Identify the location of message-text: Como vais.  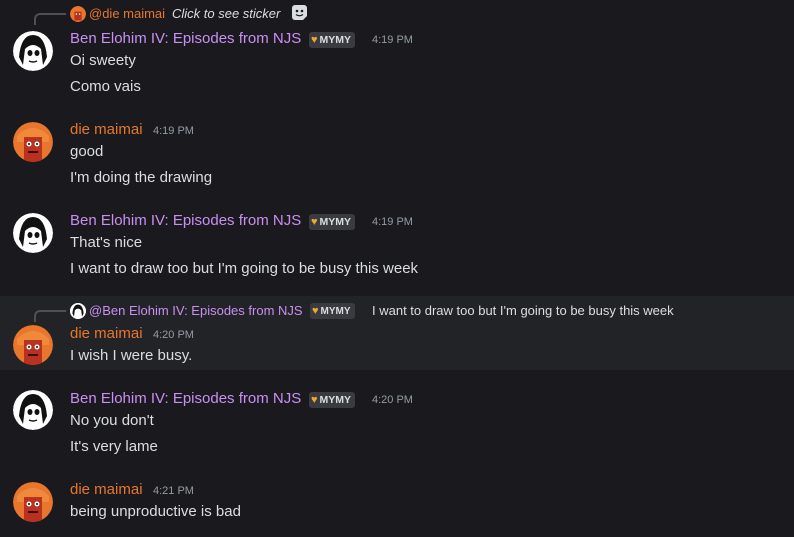
(105, 86).